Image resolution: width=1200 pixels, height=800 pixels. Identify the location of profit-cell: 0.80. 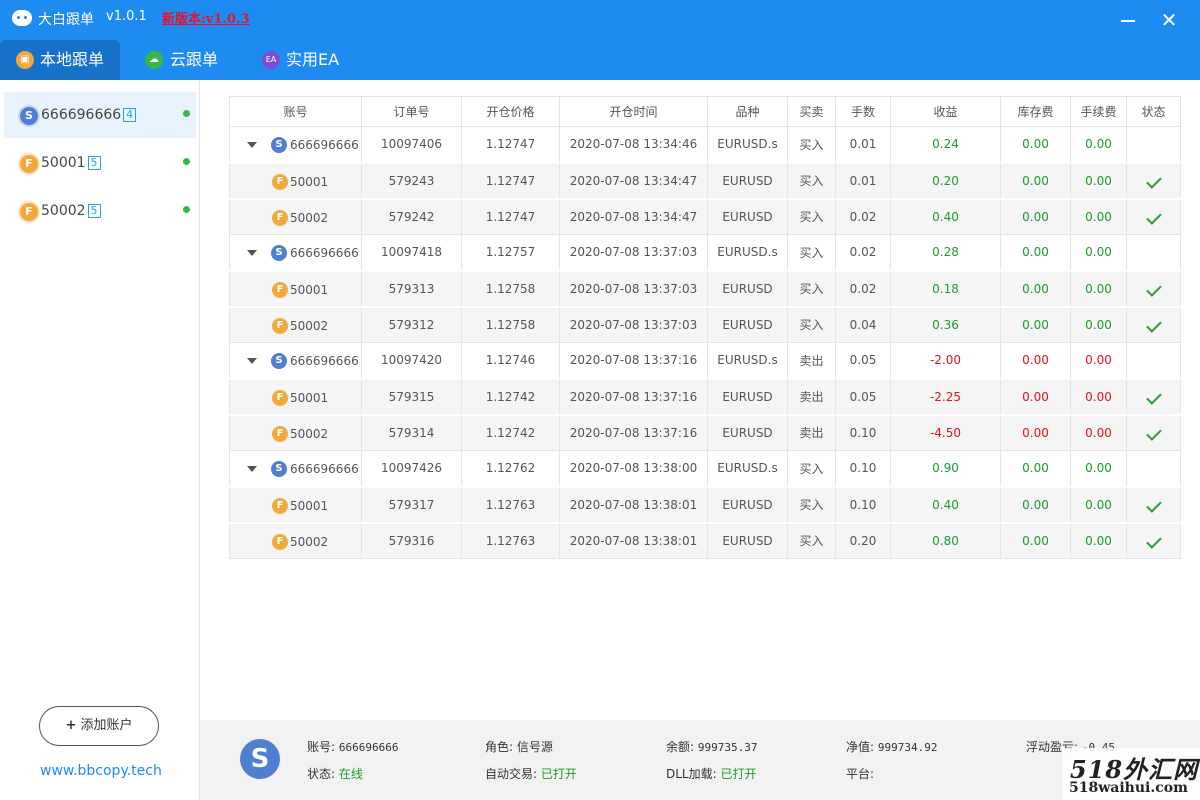
(945, 540).